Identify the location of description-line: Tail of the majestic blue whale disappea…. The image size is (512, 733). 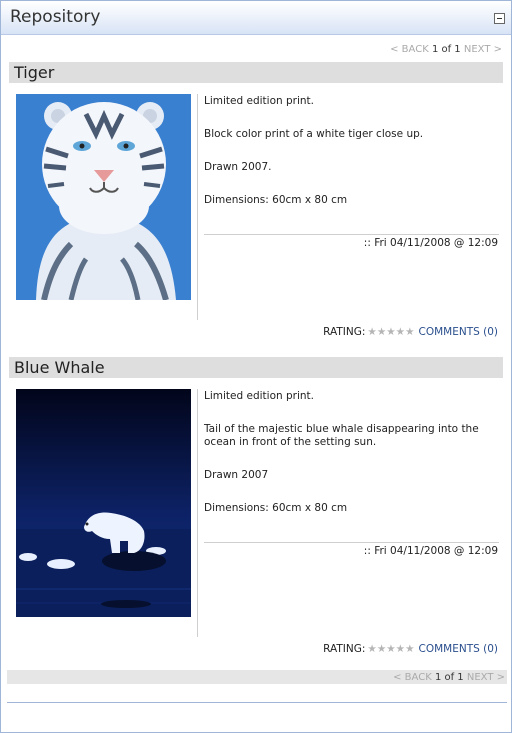
(341, 435).